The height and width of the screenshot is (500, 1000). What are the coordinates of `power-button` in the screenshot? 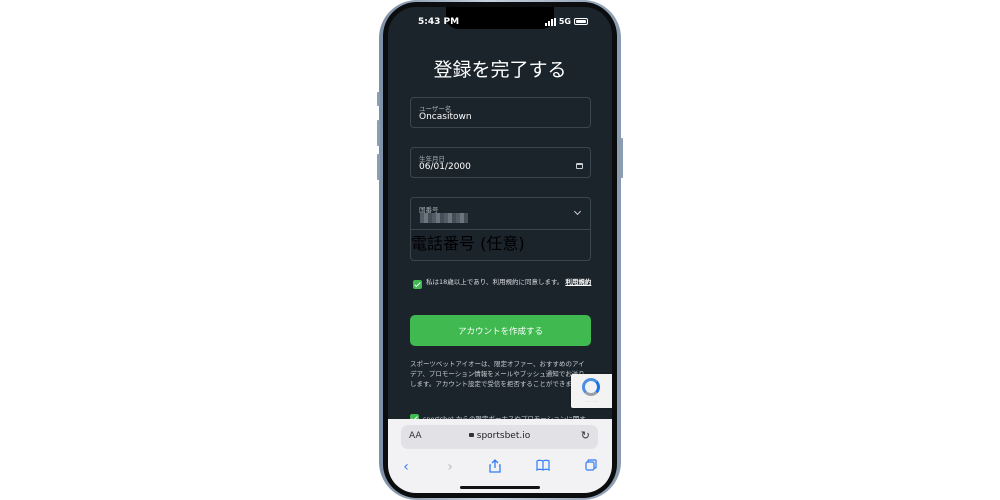 It's located at (621, 158).